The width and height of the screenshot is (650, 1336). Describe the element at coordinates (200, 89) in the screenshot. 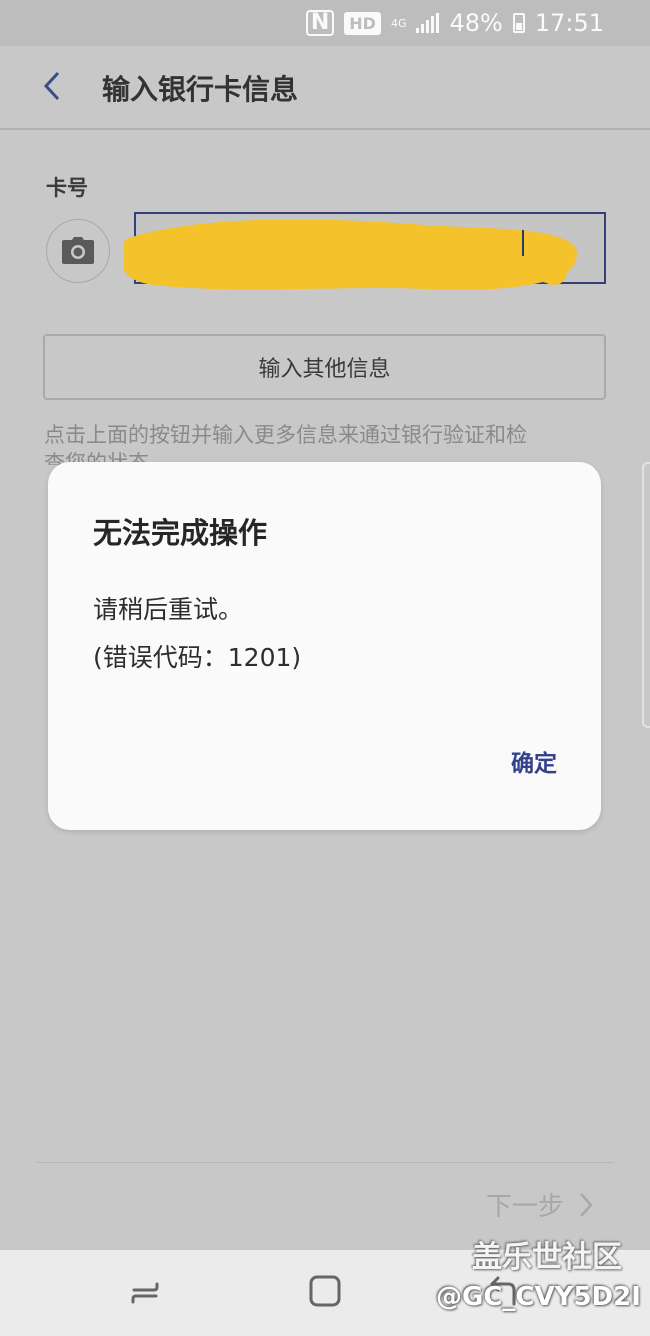

I see `page-title: 输入银行卡信息` at that location.